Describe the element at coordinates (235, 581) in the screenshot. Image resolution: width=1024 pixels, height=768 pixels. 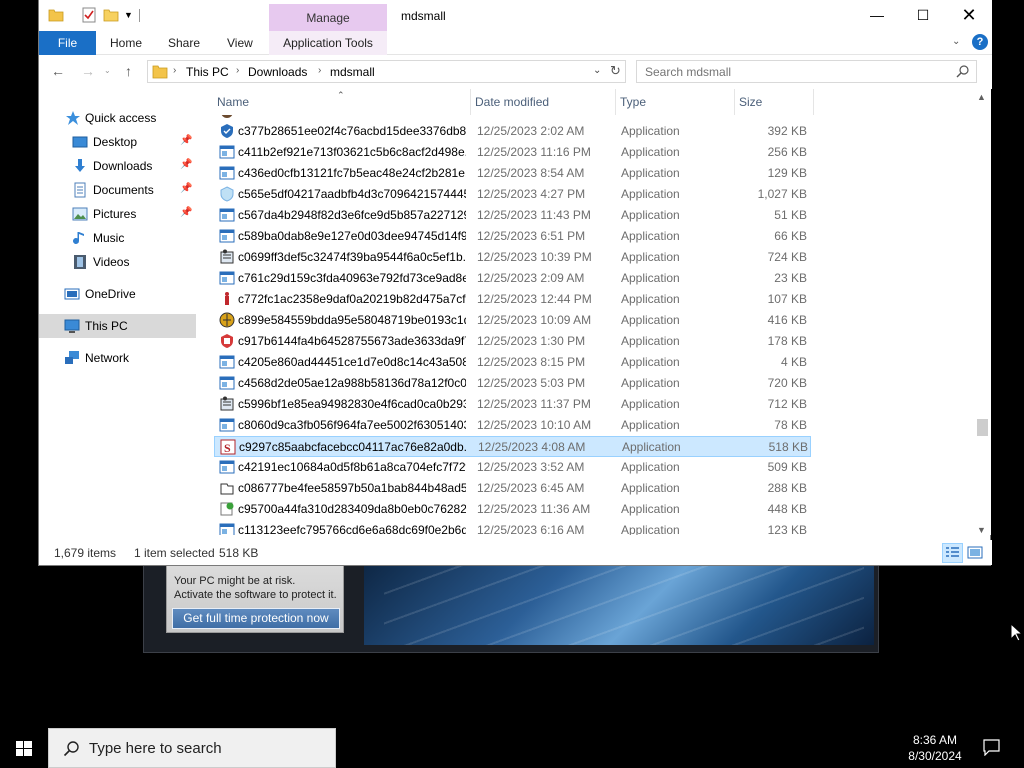
I see `warning-line-1: Your PC might be at risk.` at that location.